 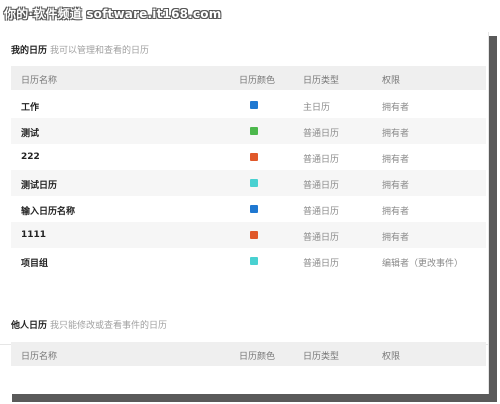 I want to click on my-calendars-table-header: 日历名称 日历颜色 日历类型 权限, so click(x=248, y=78).